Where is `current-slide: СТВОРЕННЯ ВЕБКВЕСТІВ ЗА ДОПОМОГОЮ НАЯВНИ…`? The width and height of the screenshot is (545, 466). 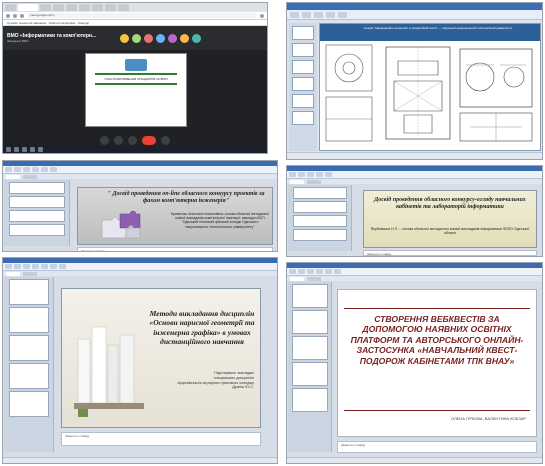 current-slide: СТВОРЕННЯ ВЕБКВЕСТІВ ЗА ДОПОМОГОЮ НАЯВНИ… is located at coordinates (437, 363).